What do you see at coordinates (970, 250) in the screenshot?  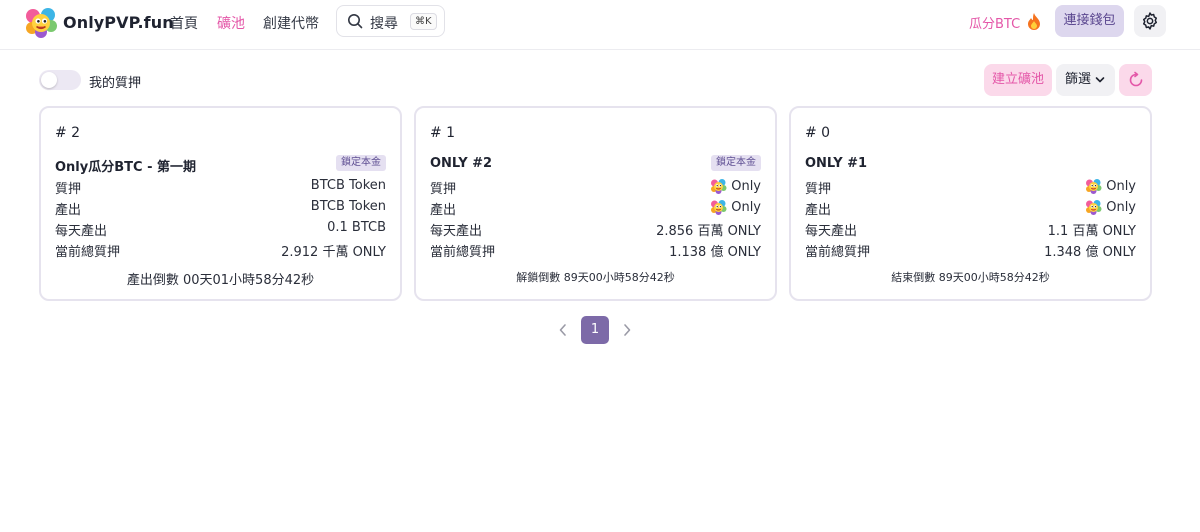 I see `total-staked-row: 當前總質押 1.348 億 ONLY` at bounding box center [970, 250].